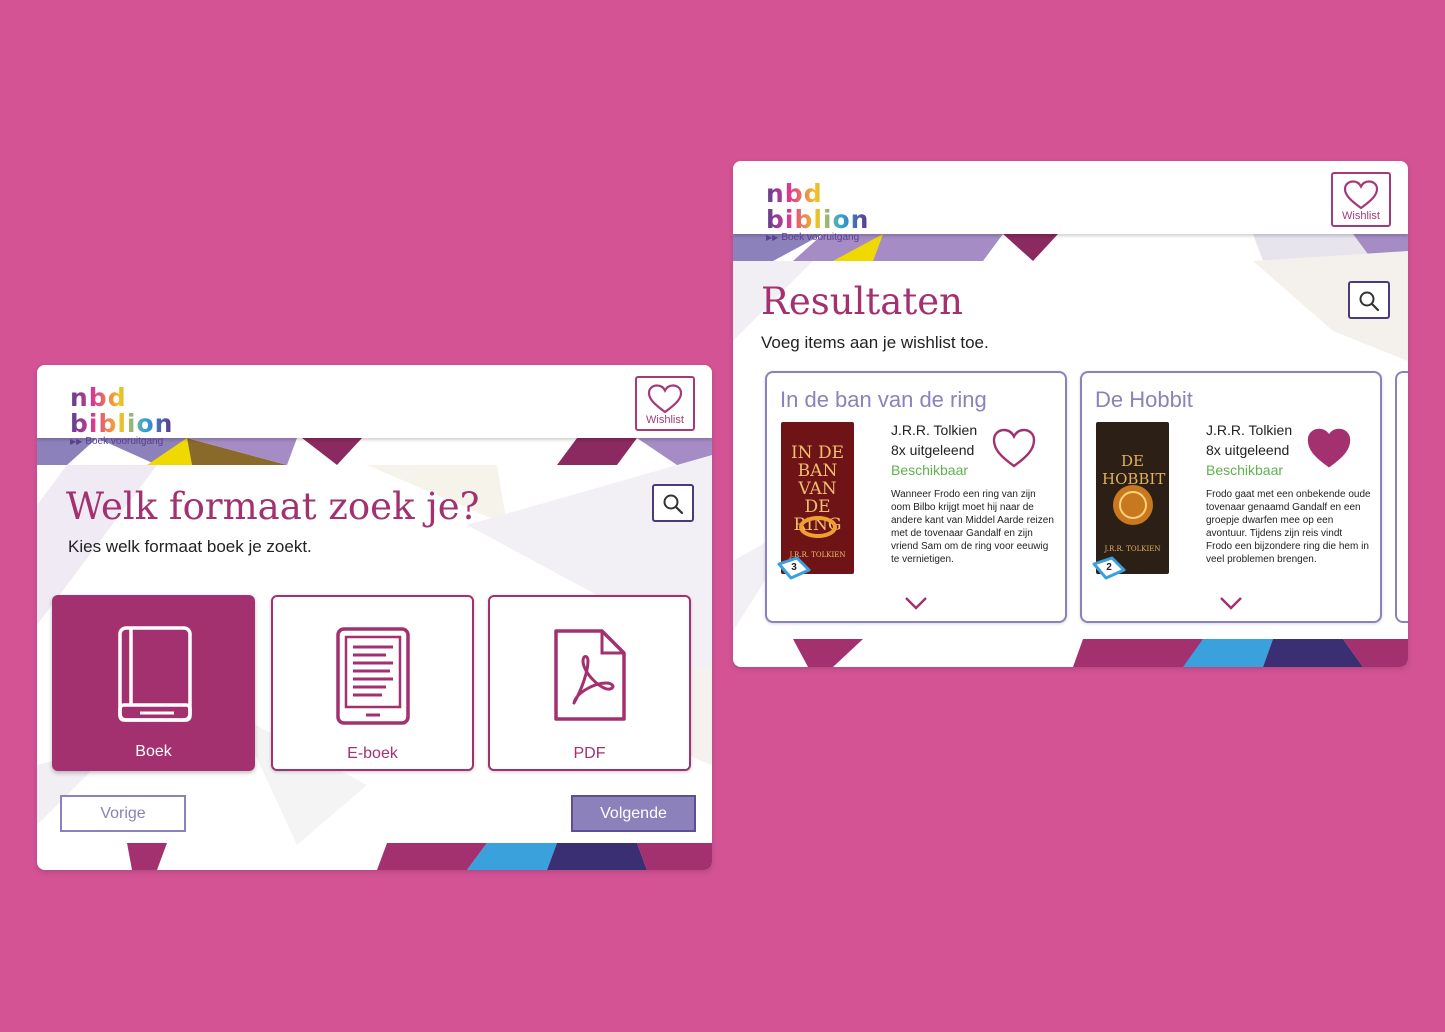 The height and width of the screenshot is (1032, 1445). Describe the element at coordinates (154, 674) in the screenshot. I see `book-icon` at that location.